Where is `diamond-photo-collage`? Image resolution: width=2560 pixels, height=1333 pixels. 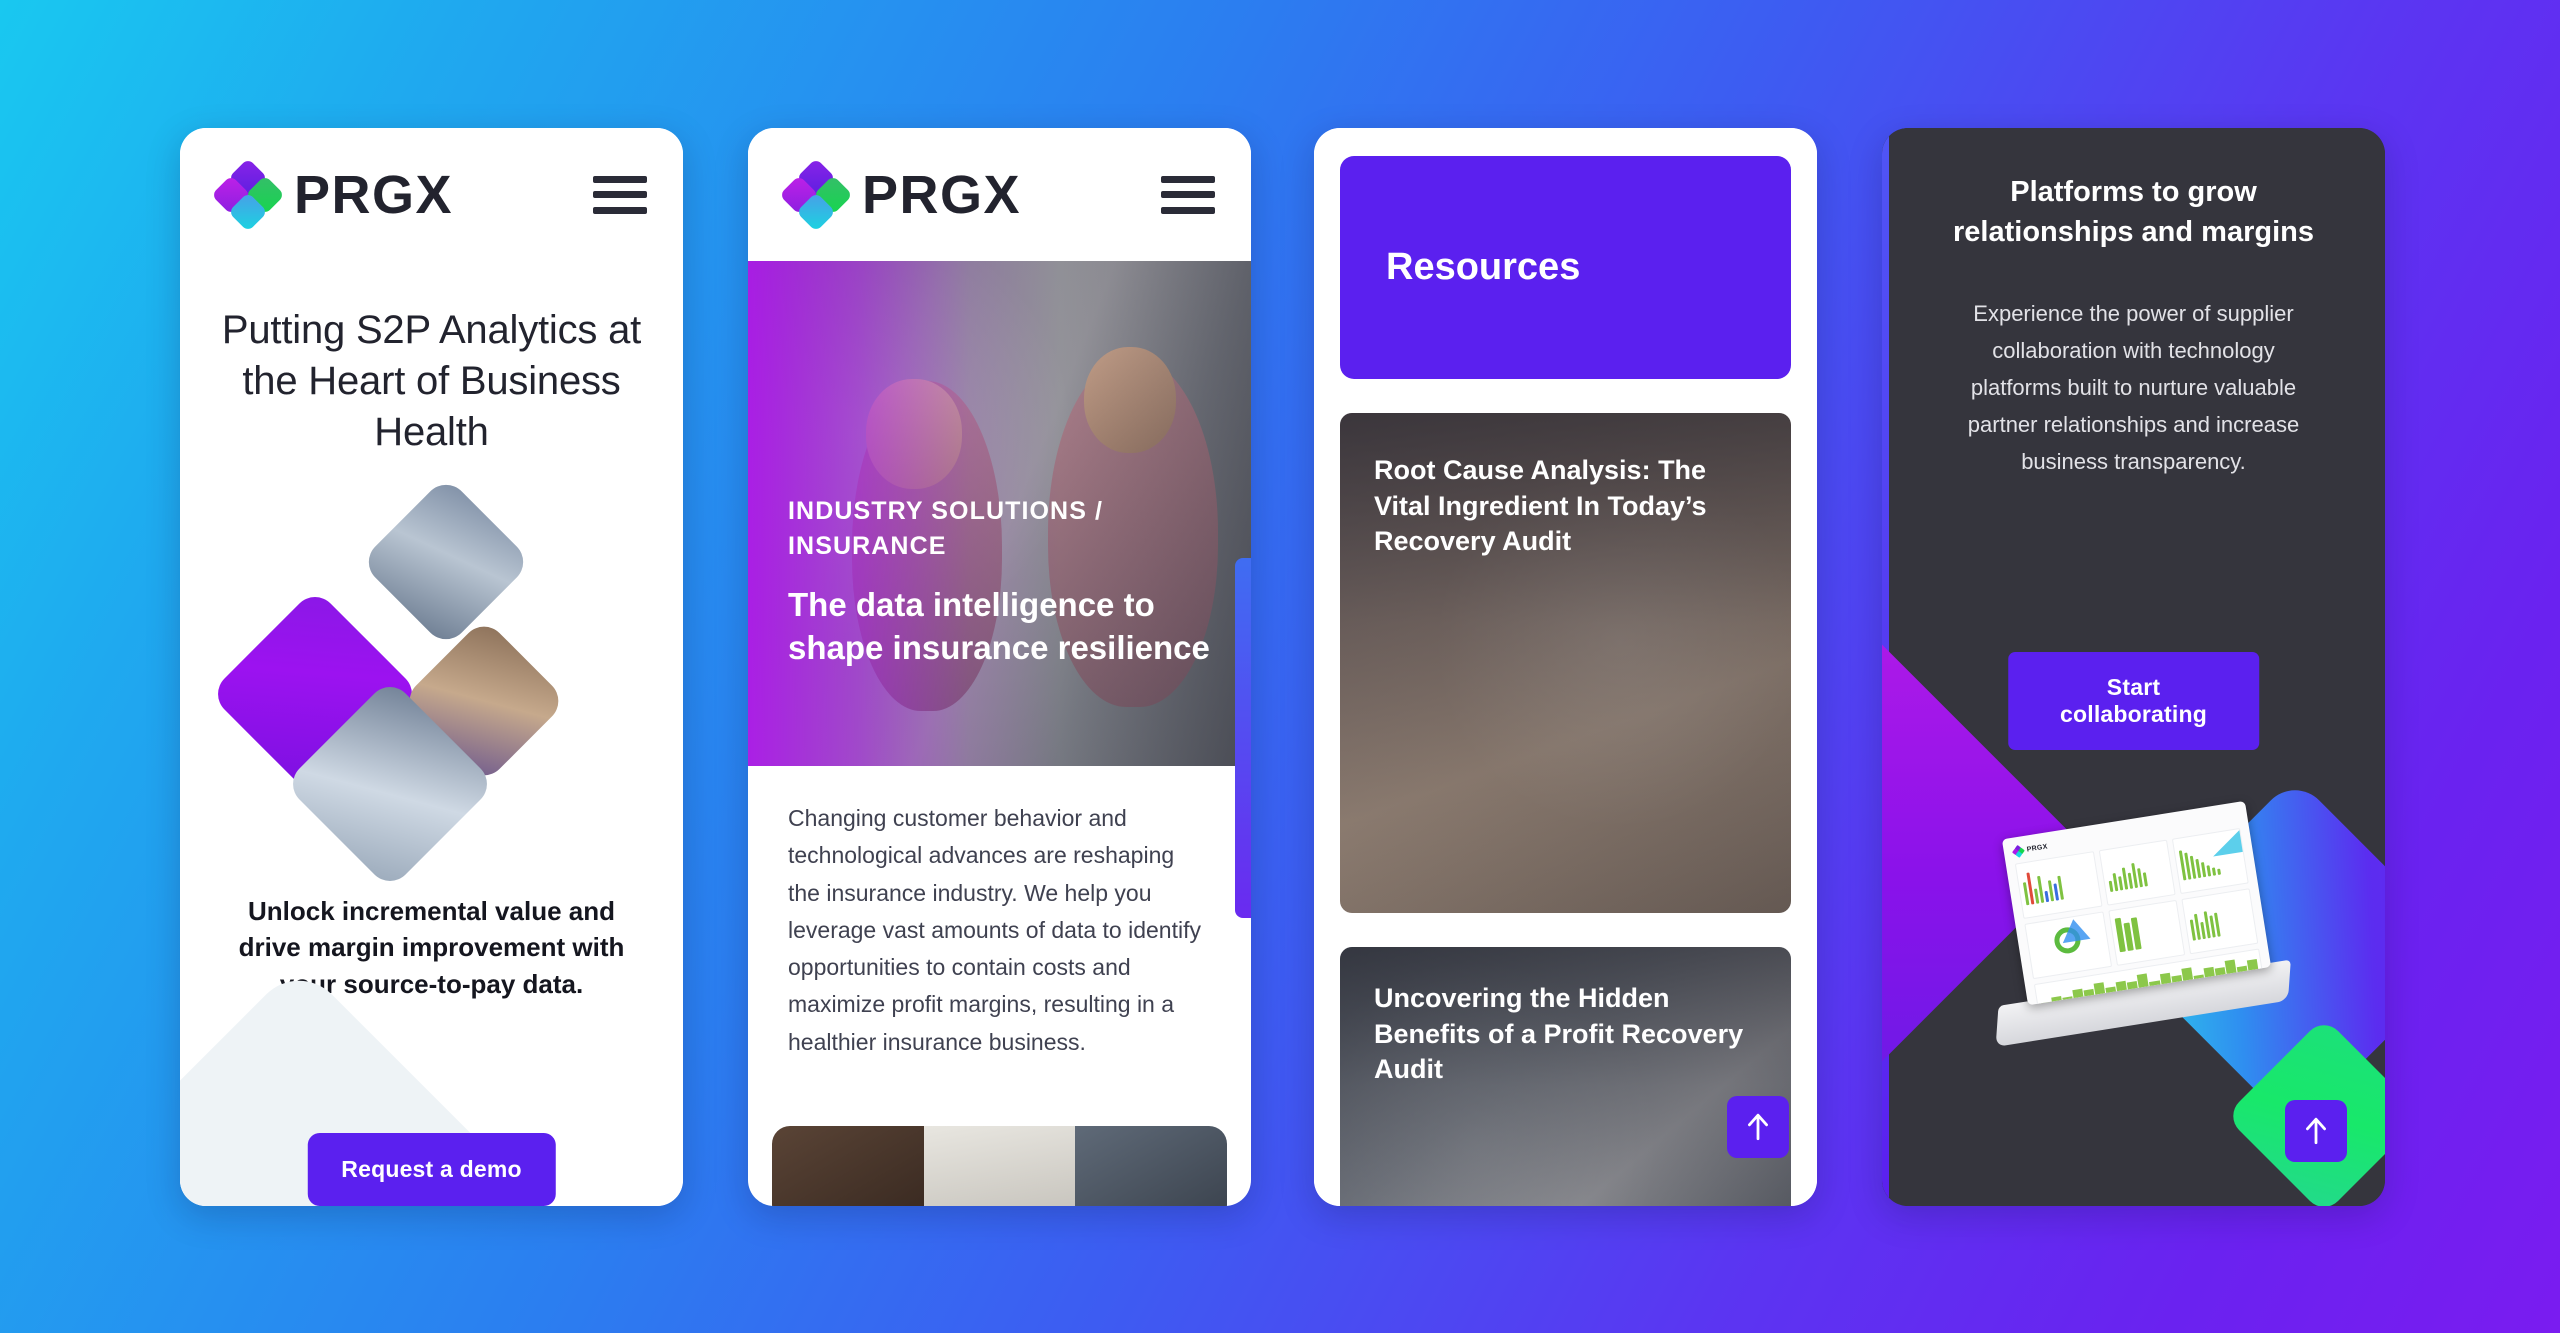 diamond-photo-collage is located at coordinates (431, 682).